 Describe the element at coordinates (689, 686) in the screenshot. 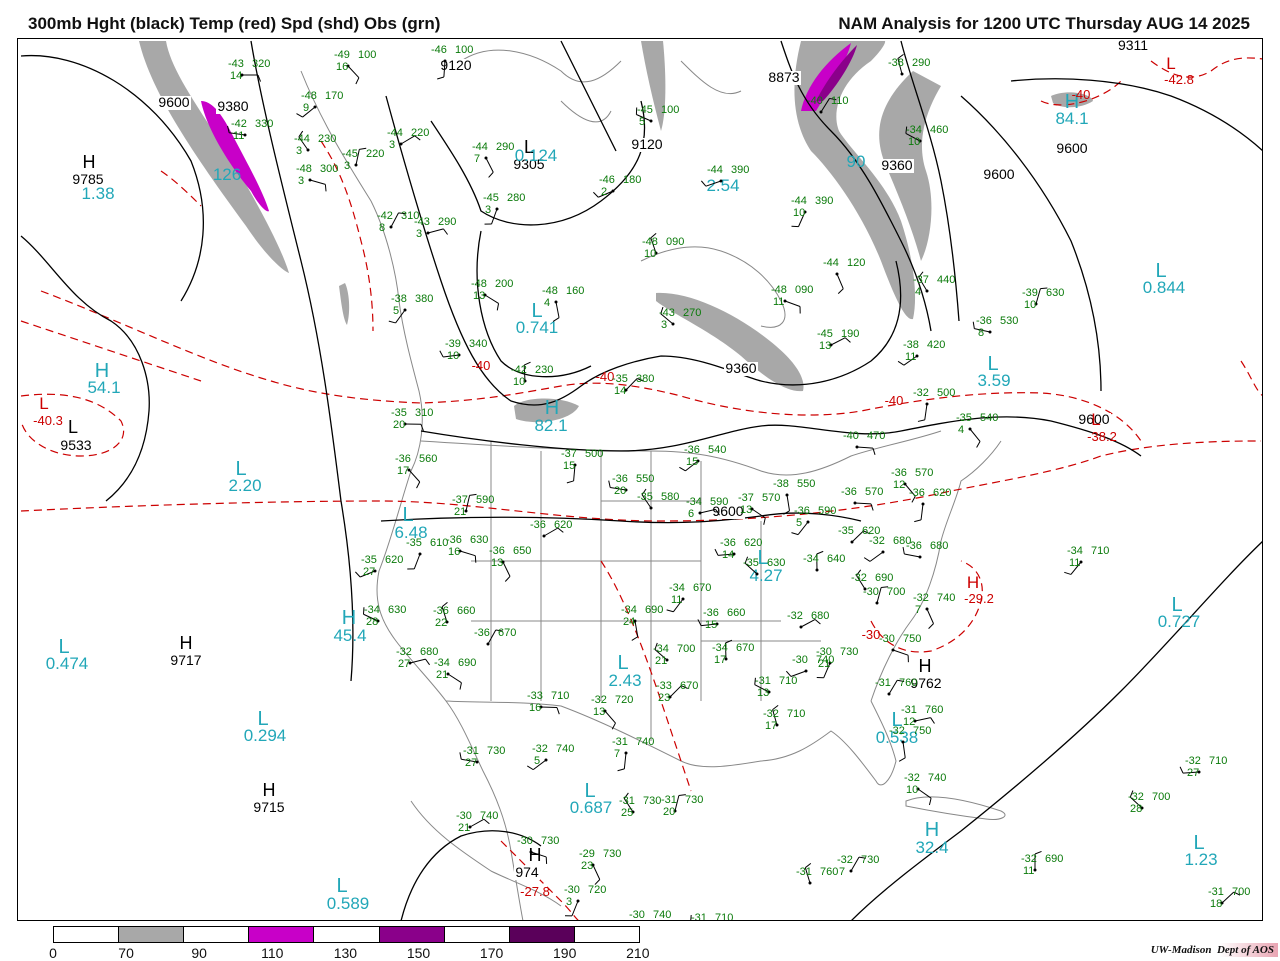

I see `obs-height: 670` at that location.